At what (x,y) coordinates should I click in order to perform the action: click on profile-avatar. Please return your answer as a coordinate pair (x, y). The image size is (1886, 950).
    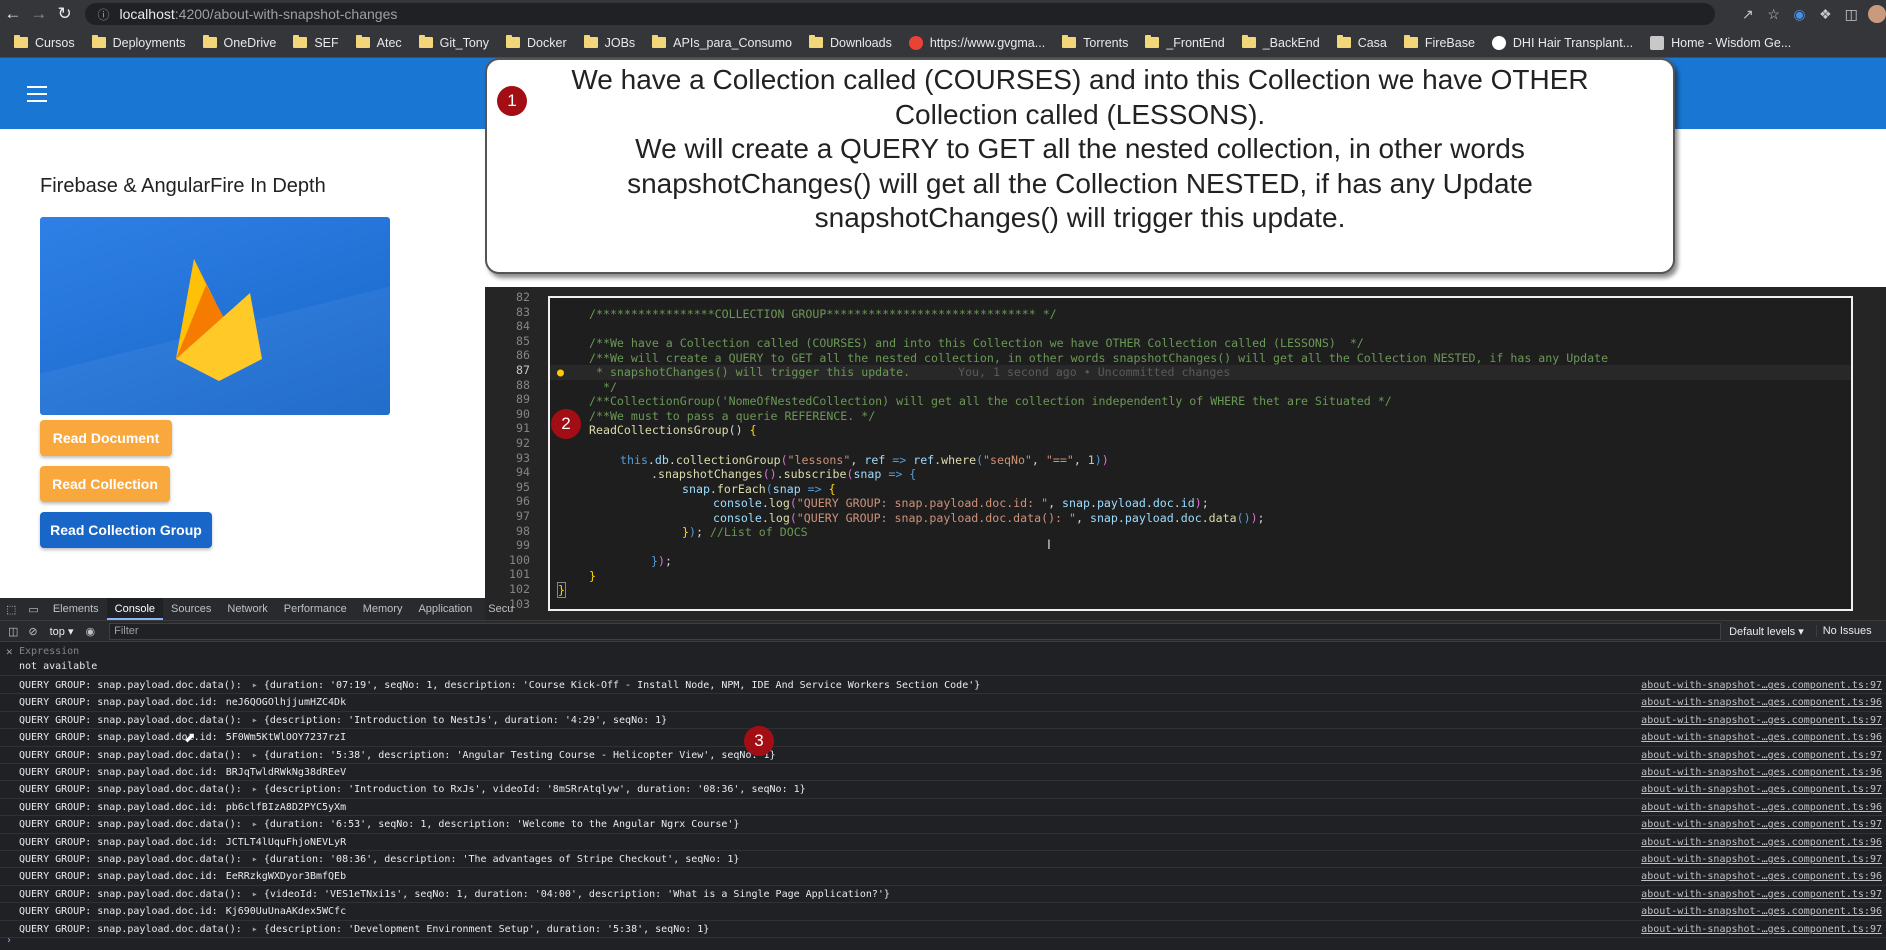
    Looking at the image, I should click on (1877, 14).